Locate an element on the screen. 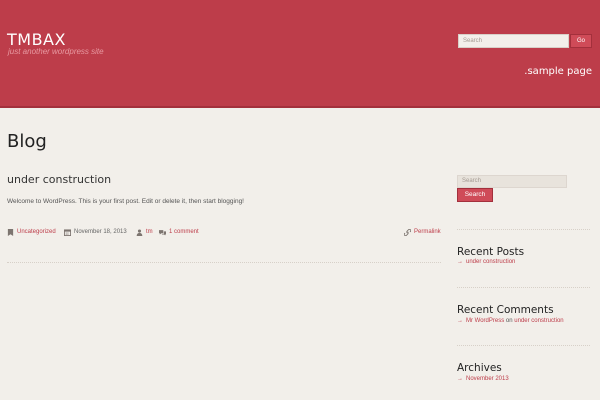 The image size is (600, 400). comment-author-link: Mr WordPress is located at coordinates (485, 321).